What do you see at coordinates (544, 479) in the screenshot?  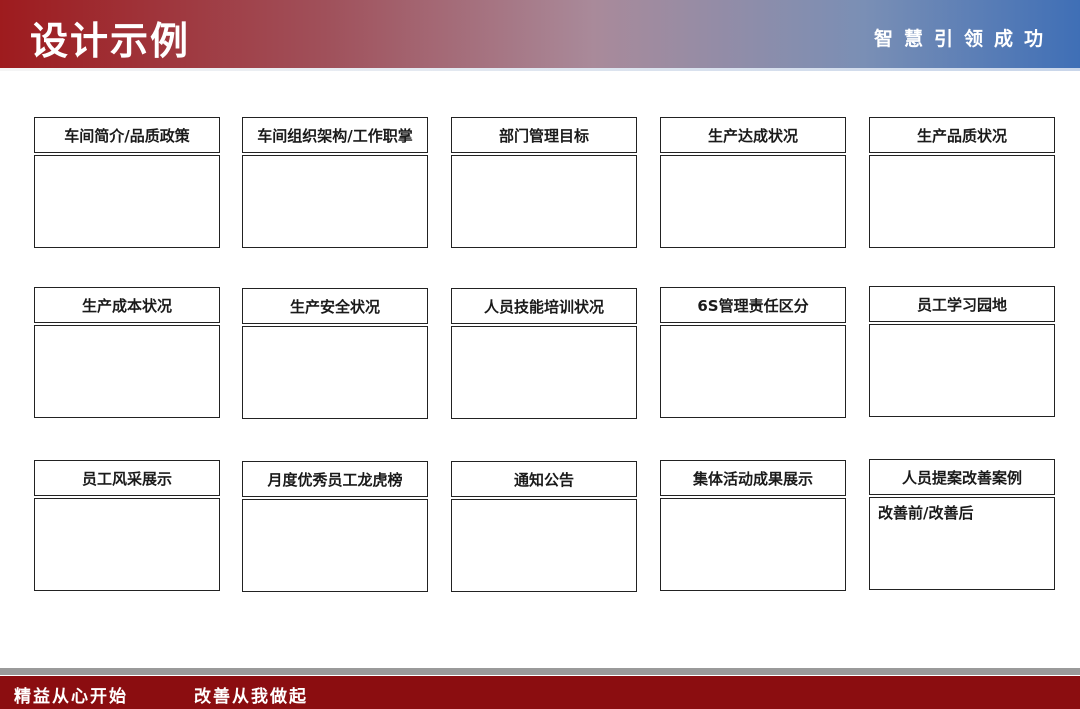 I see `panel-title: 通知公告` at bounding box center [544, 479].